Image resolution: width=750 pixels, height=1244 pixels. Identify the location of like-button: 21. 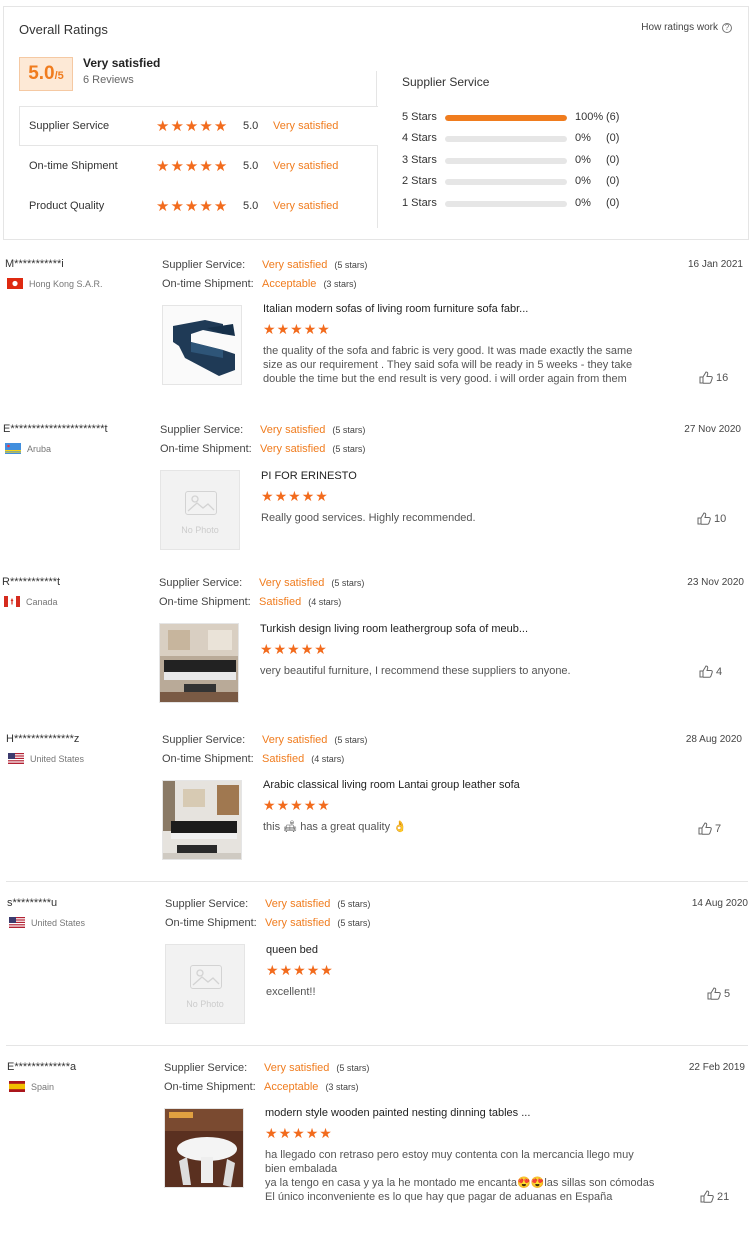
(714, 1196).